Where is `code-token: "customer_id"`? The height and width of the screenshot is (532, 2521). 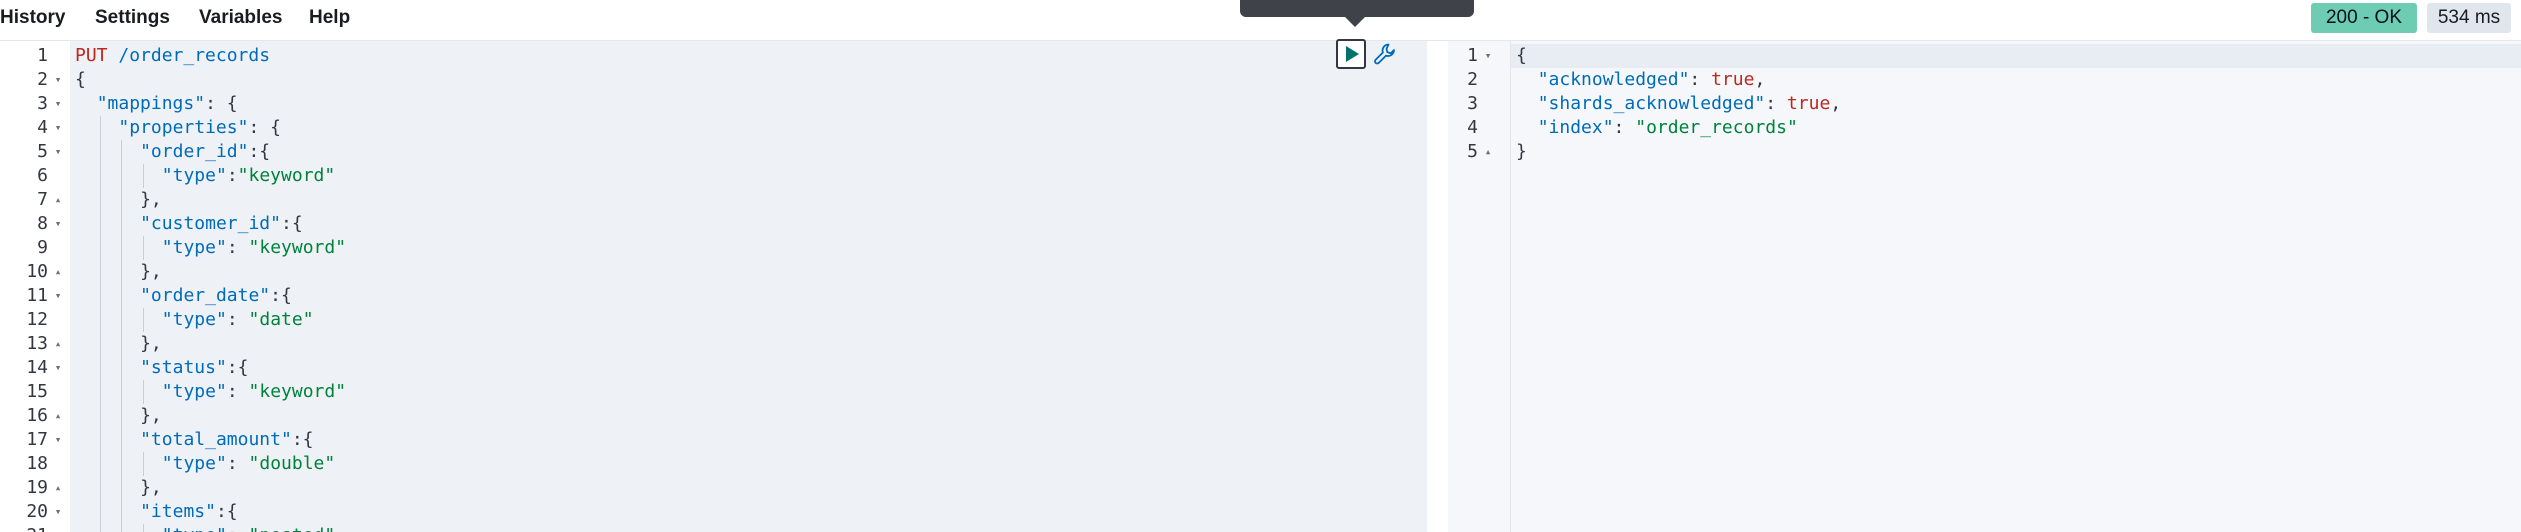
code-token: "customer_id" is located at coordinates (210, 223).